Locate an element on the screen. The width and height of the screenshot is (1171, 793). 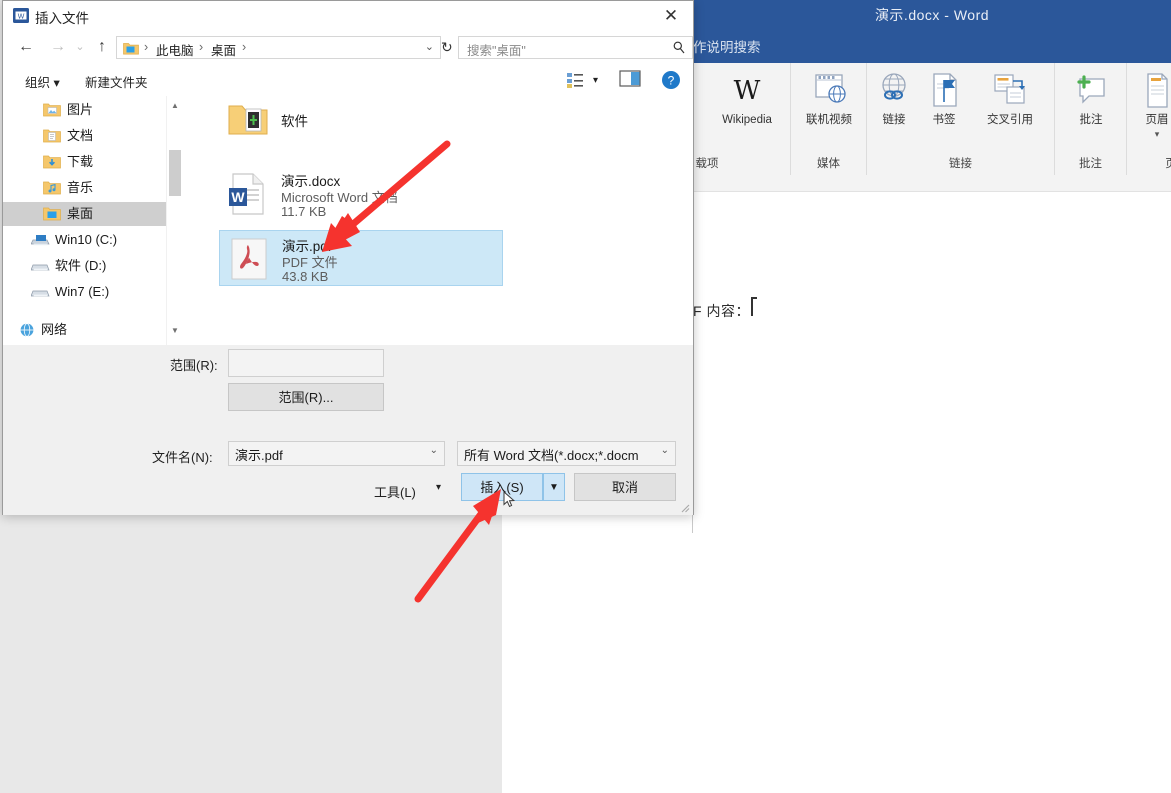
list-item: 演示.pdf PDF 文件 43.8 KB is located at coordinates (361, 258).